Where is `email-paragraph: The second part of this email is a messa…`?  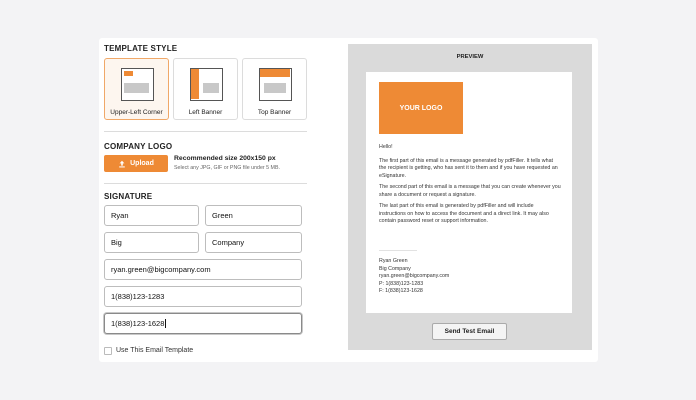 email-paragraph: The second part of this email is a messa… is located at coordinates (470, 191).